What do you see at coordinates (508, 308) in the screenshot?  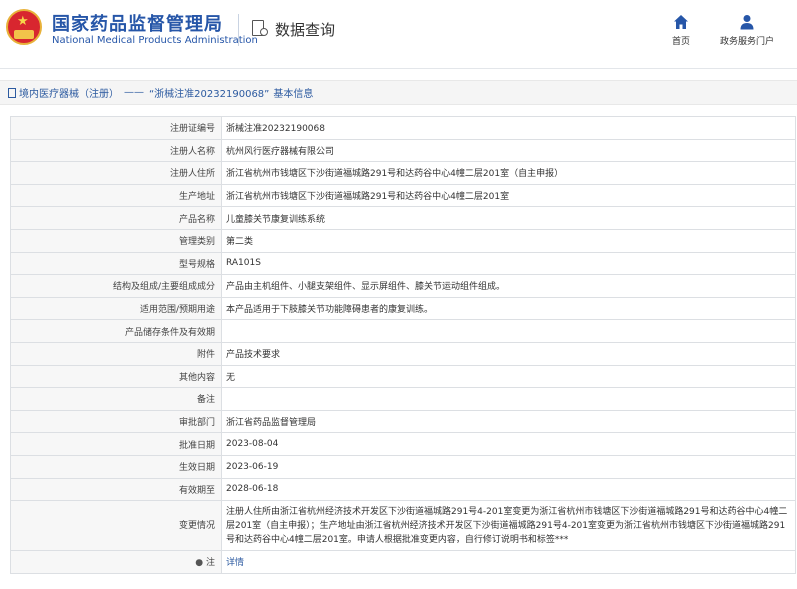 I see `row-value: 本产品适用于下肢膝关节功能障碍患者的康复训练。` at bounding box center [508, 308].